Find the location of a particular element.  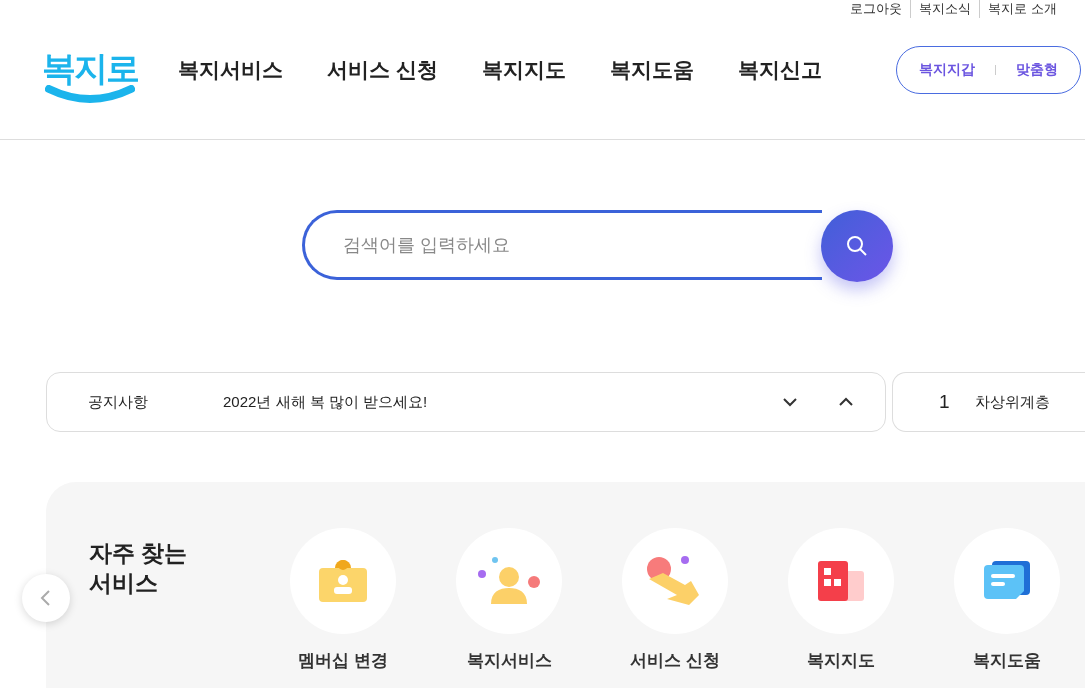

nav-menu-item: 서비스 신청 is located at coordinates (382, 69).